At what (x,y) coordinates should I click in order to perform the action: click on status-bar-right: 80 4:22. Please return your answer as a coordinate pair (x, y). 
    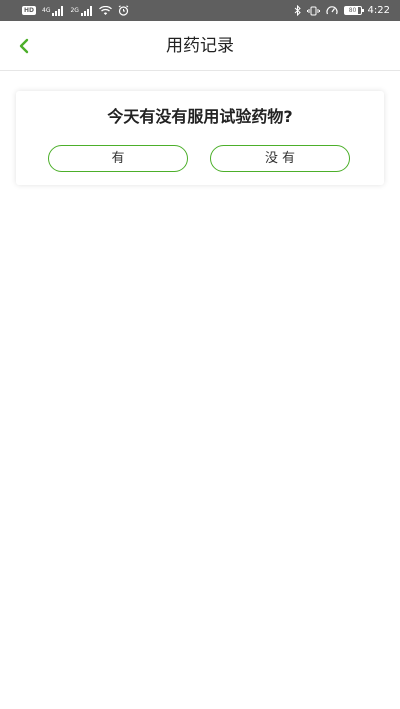
    Looking at the image, I should click on (342, 11).